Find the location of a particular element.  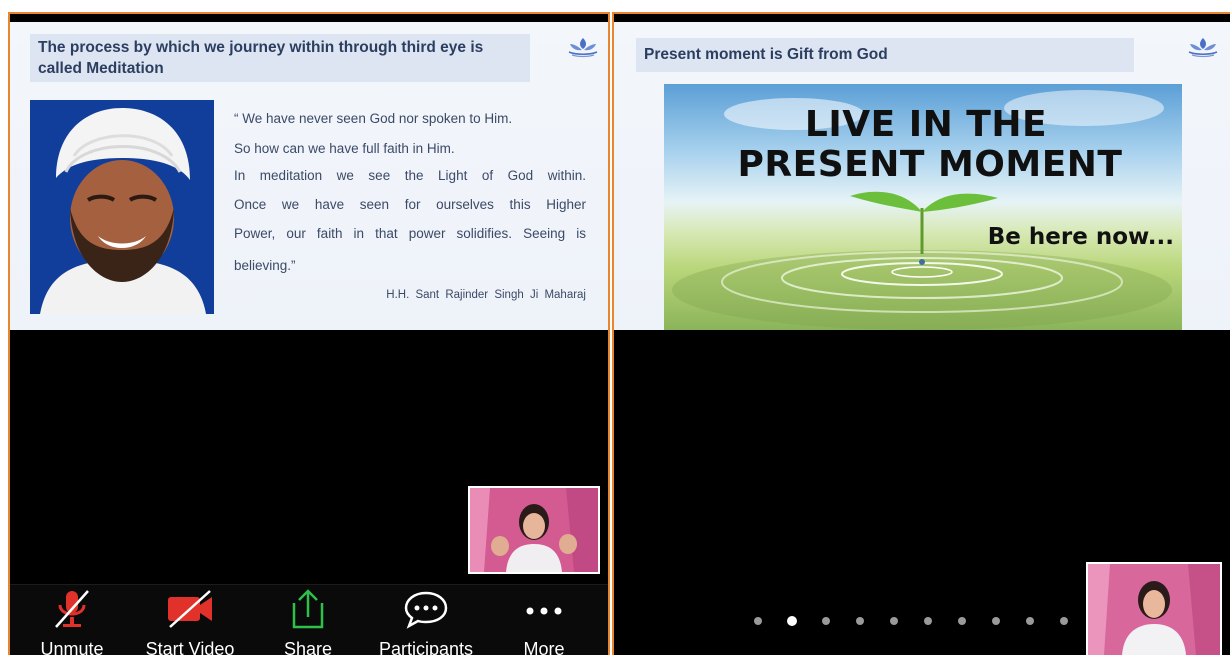

poster-title-line1: LIVE IN THE is located at coordinates (926, 124).